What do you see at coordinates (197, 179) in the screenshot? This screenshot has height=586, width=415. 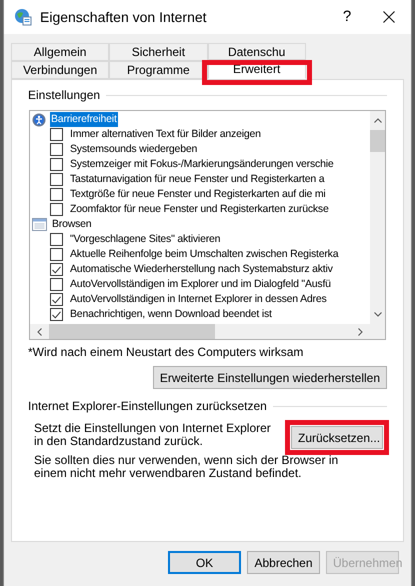 I see `checkbox-label: Tastaturnavigation für neue Fenster und Registerkarten a` at bounding box center [197, 179].